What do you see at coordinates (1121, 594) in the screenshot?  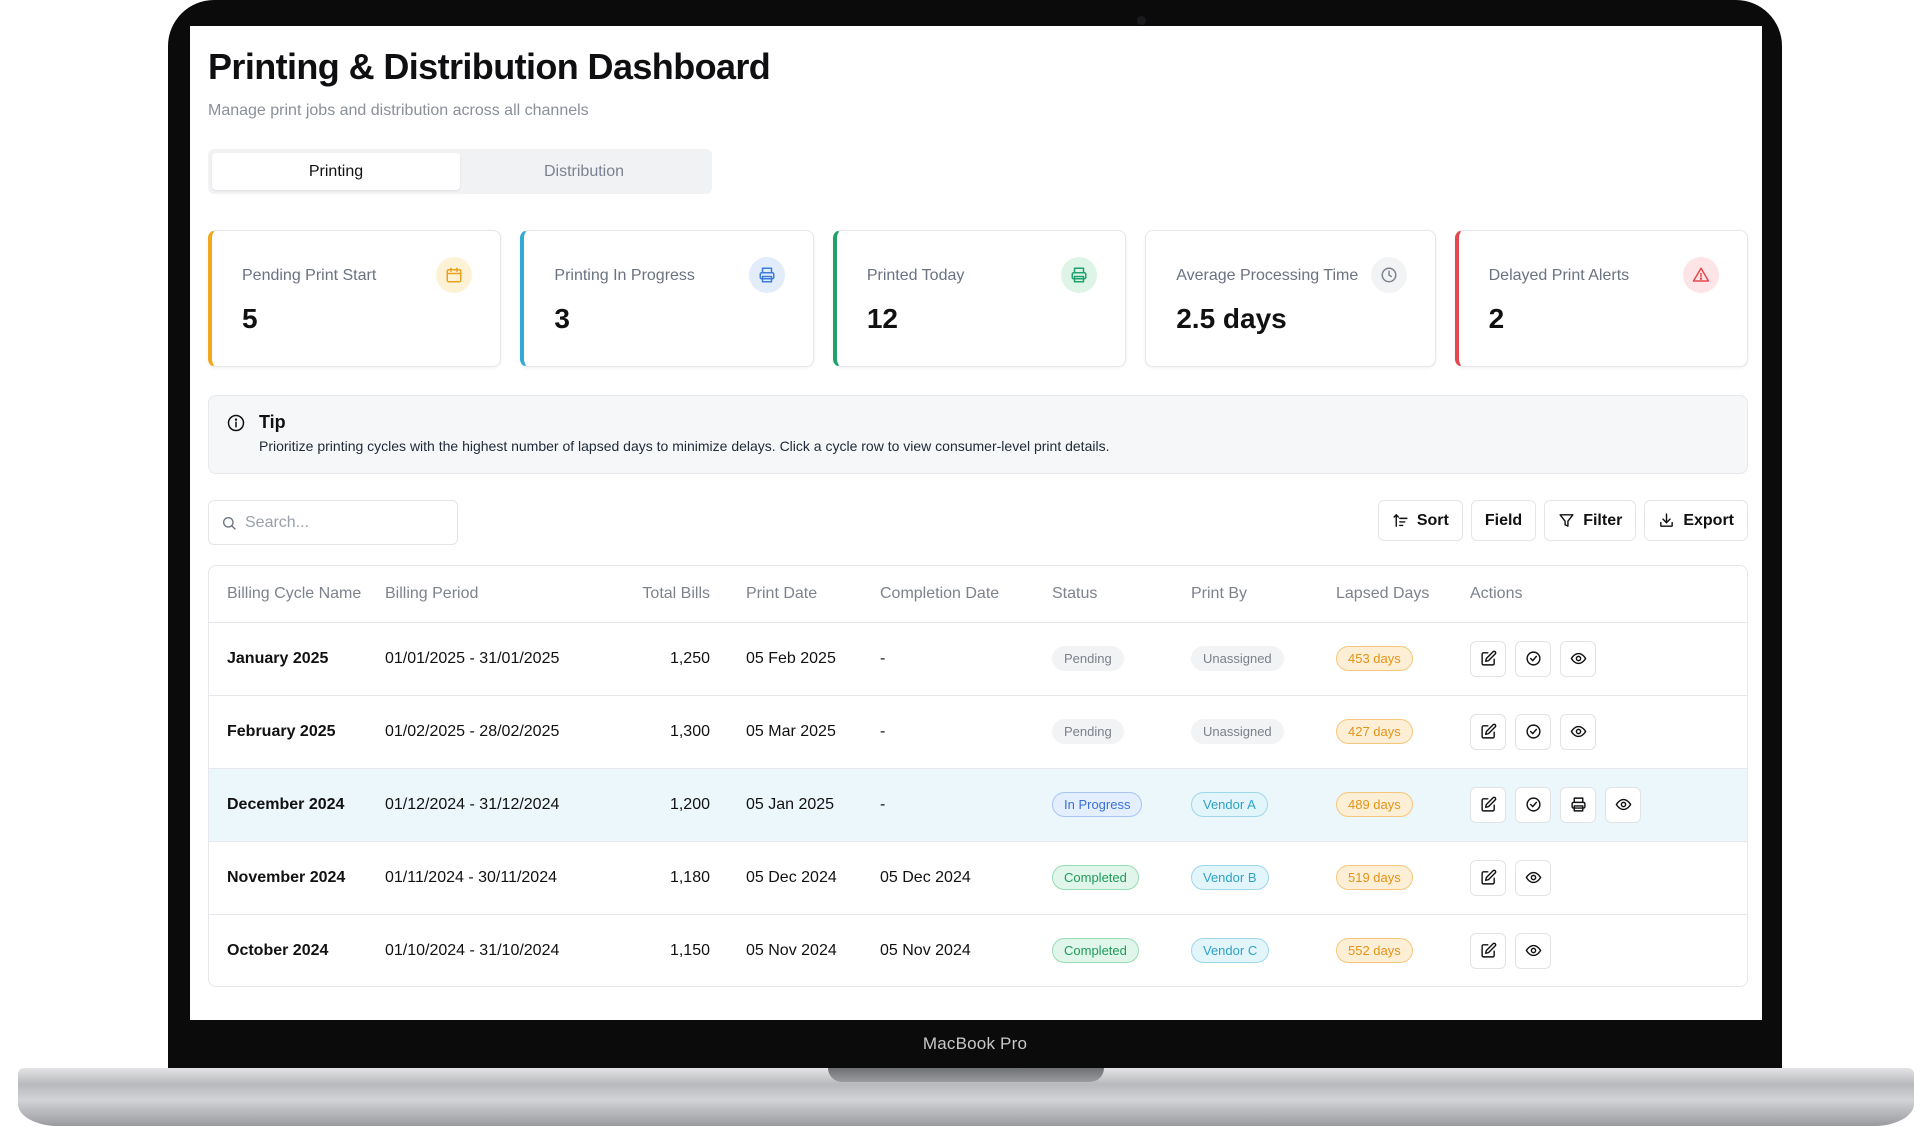 I see `col-status: Status` at bounding box center [1121, 594].